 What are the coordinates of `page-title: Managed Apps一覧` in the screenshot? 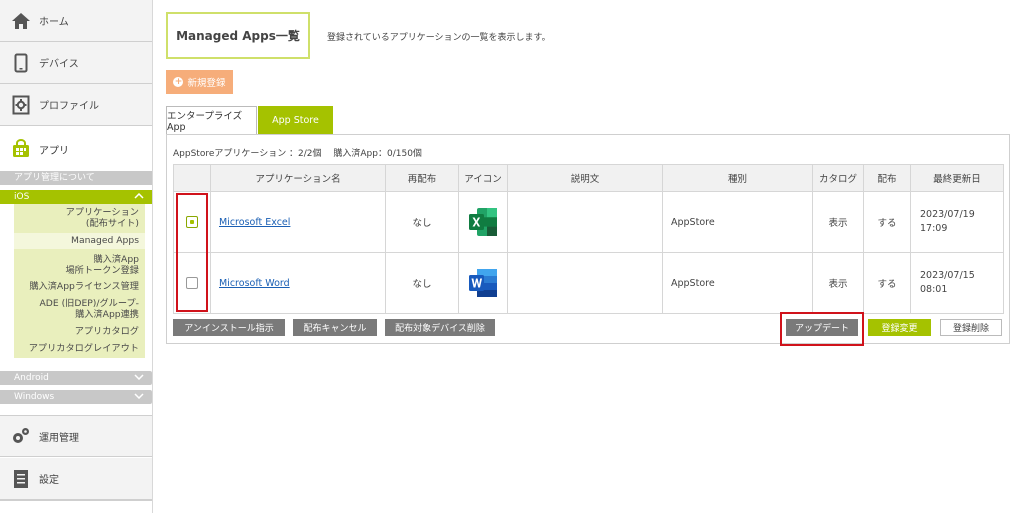 It's located at (238, 35).